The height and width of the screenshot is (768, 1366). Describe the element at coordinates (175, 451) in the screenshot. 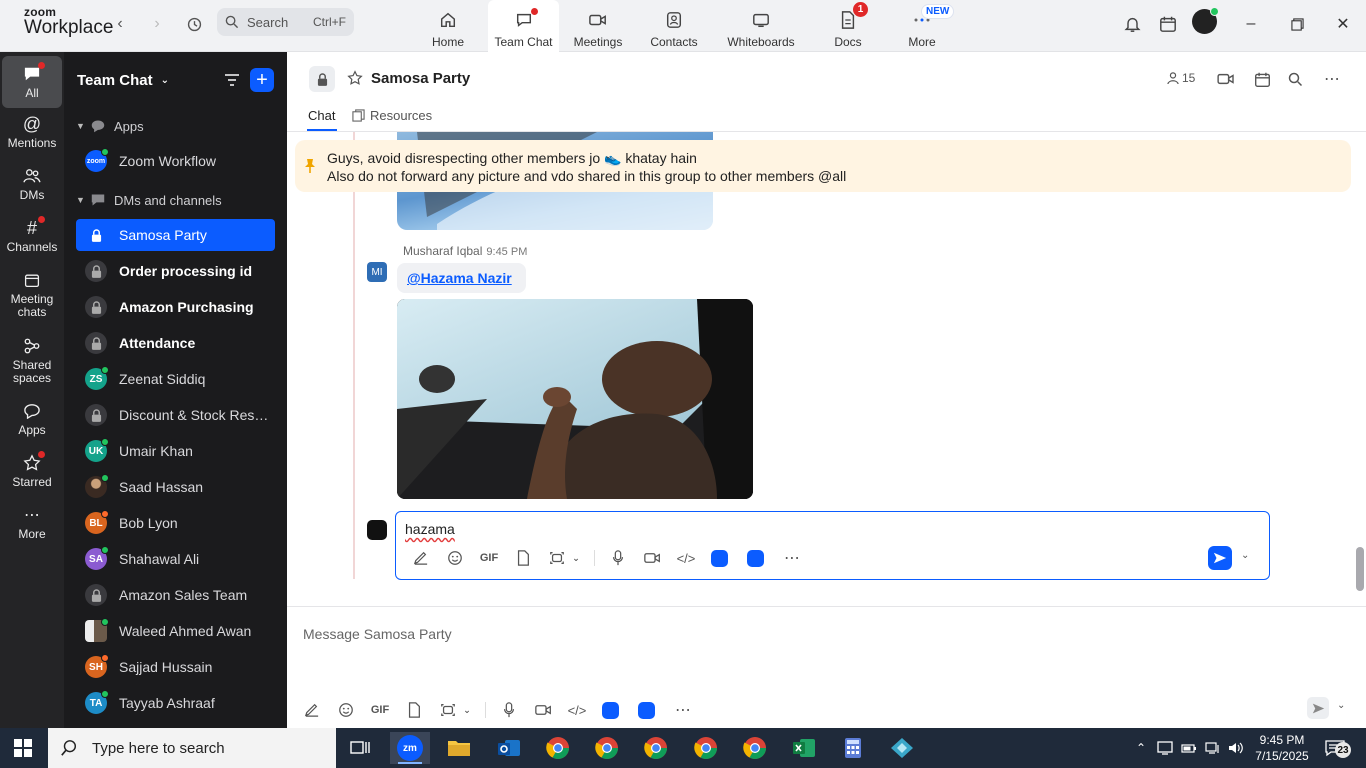

I see `sidebar-item-umair-khan: UK Umair Khan` at that location.